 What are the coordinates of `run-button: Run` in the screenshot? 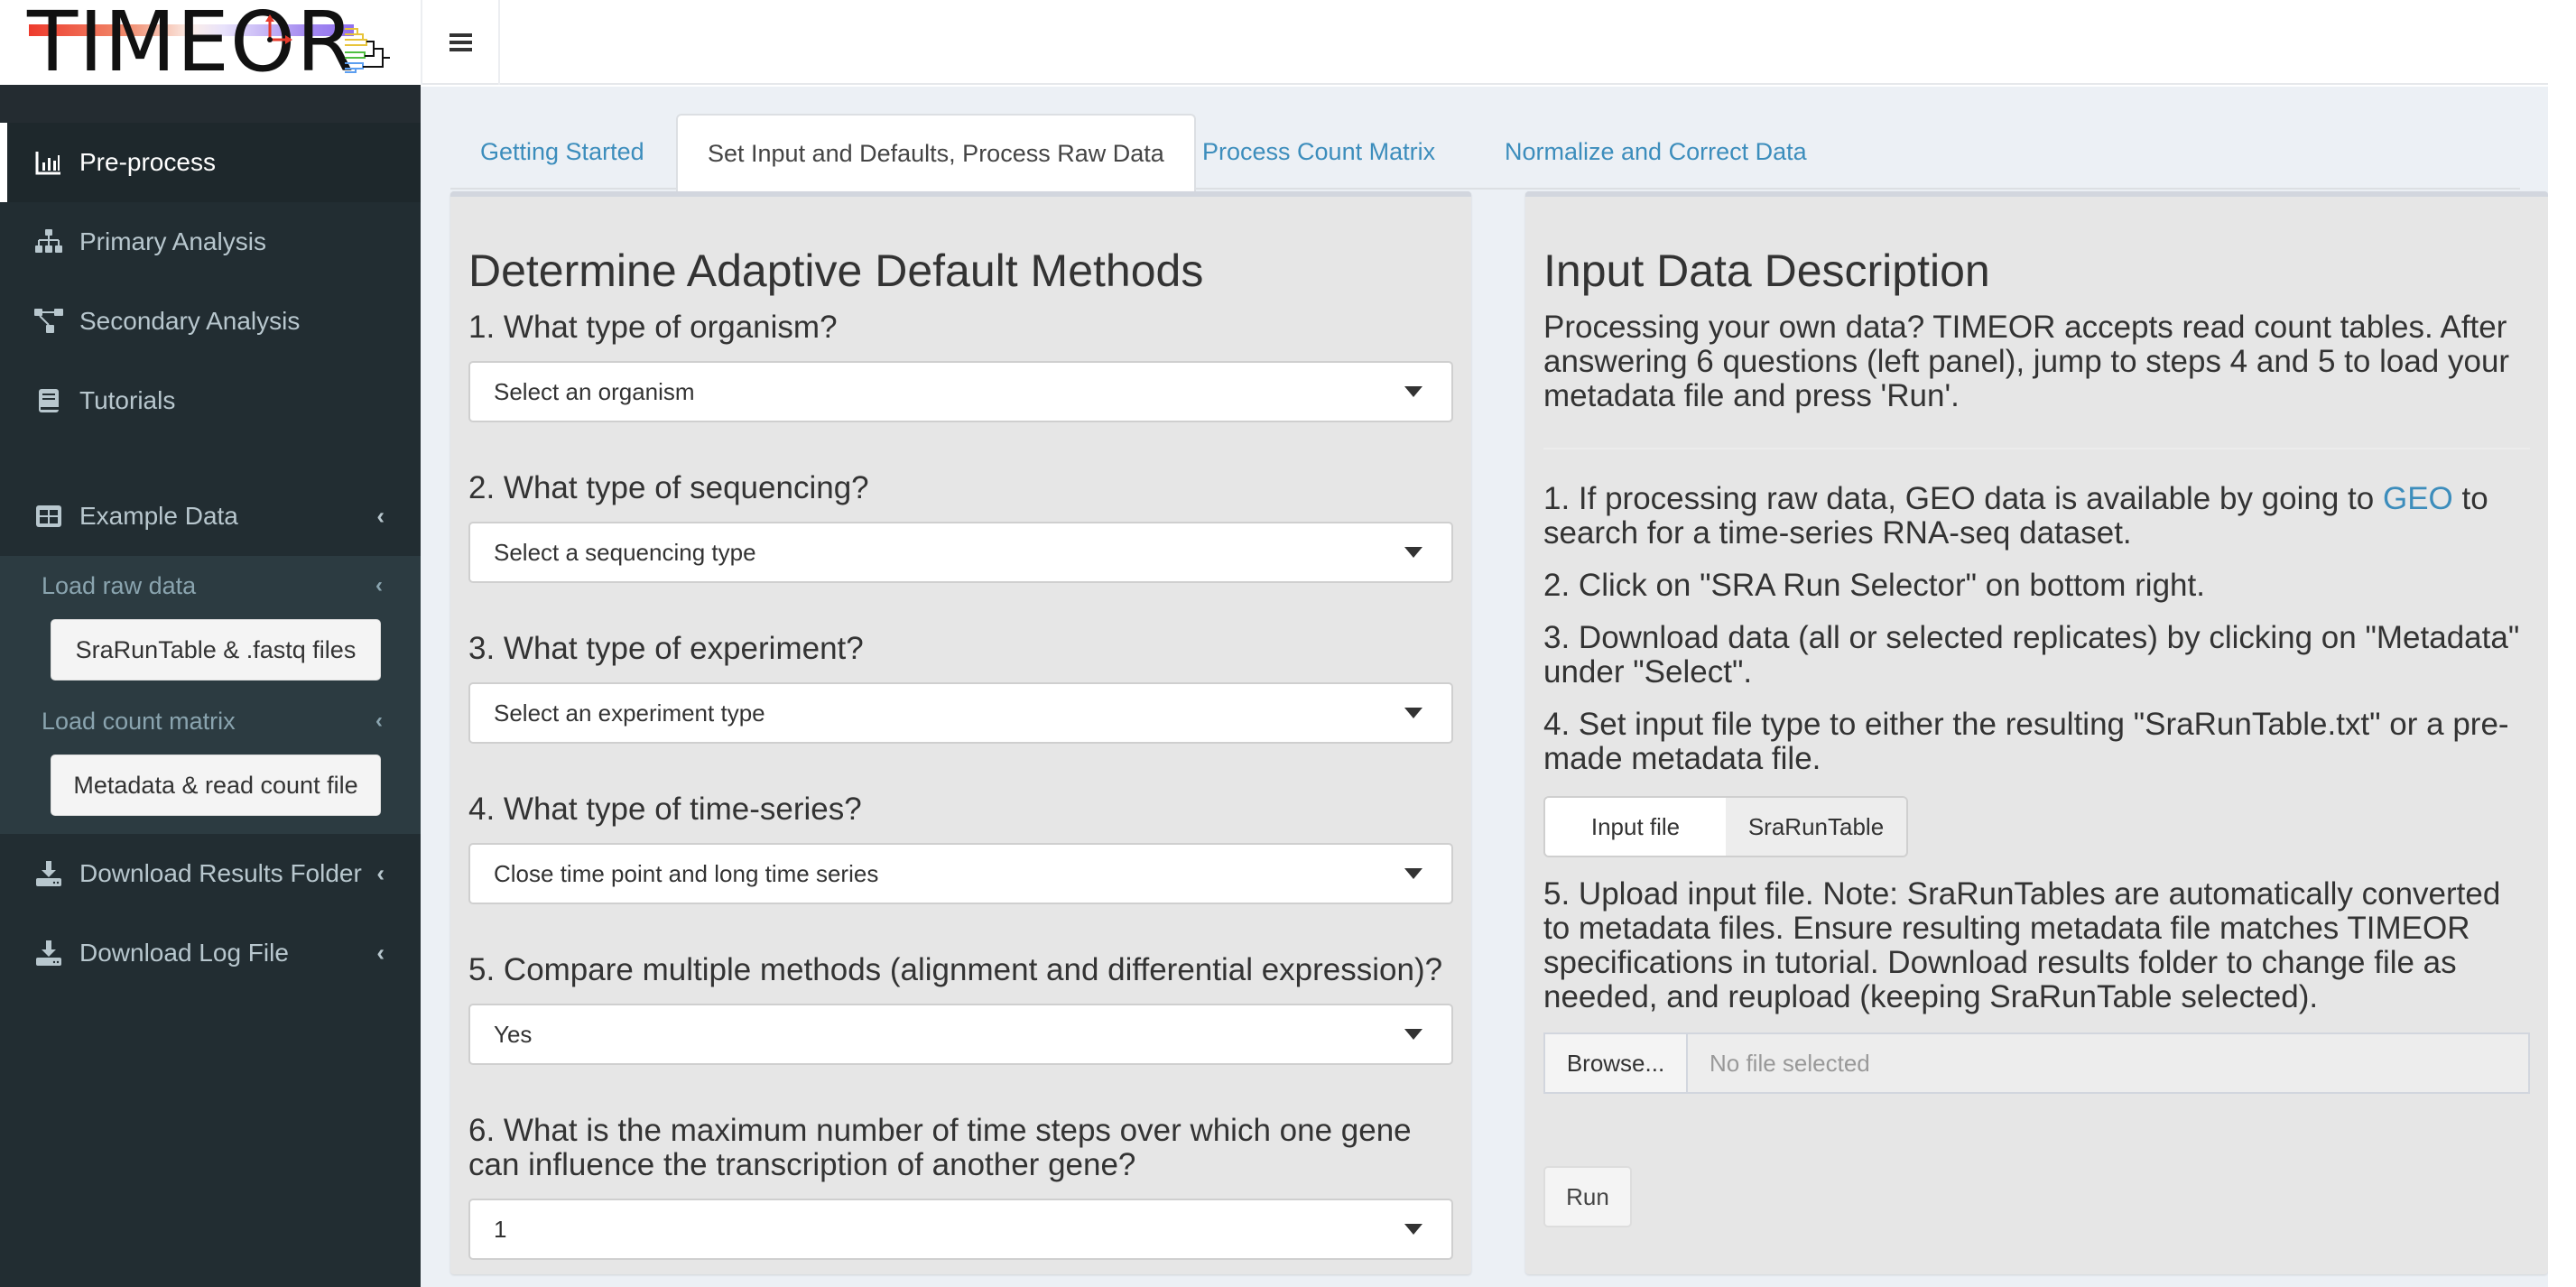 It's located at (1587, 1197).